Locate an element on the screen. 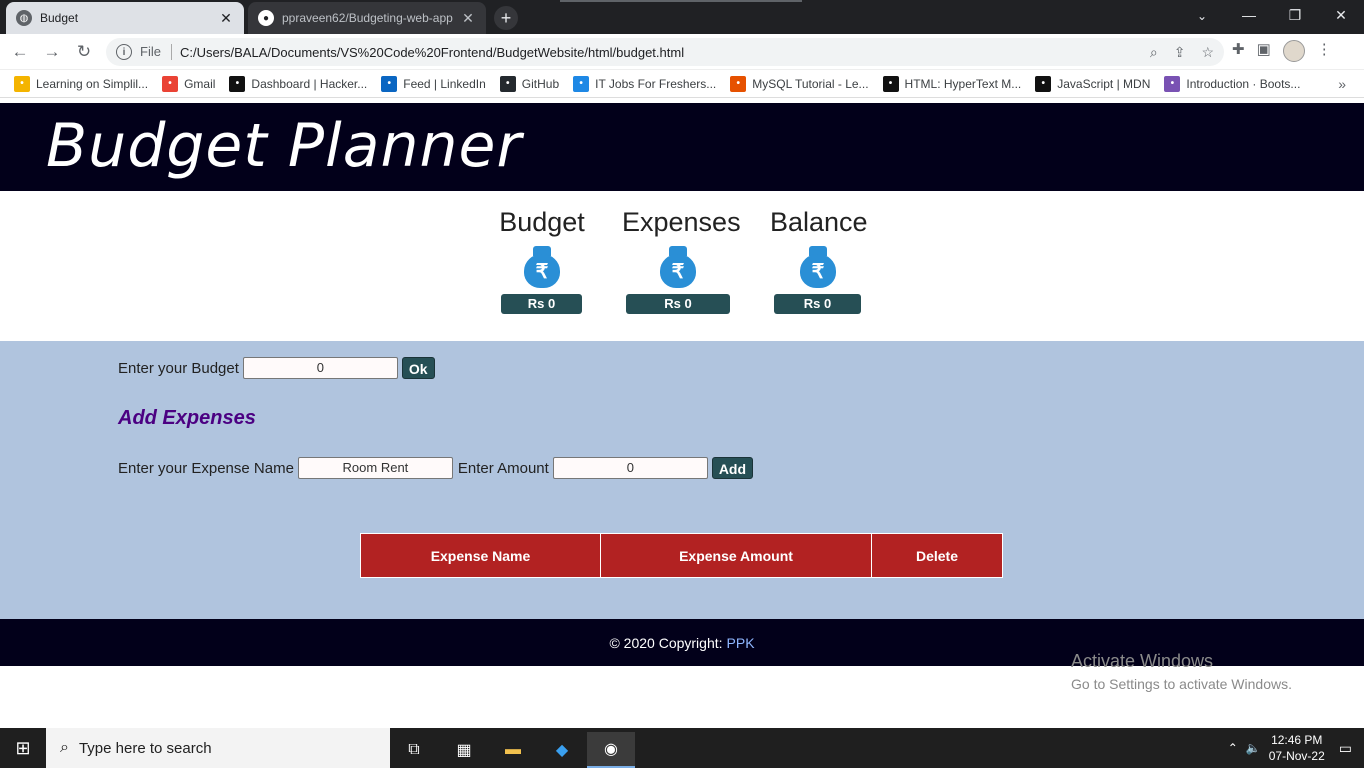  globe-icon: ◍ is located at coordinates (24, 18).